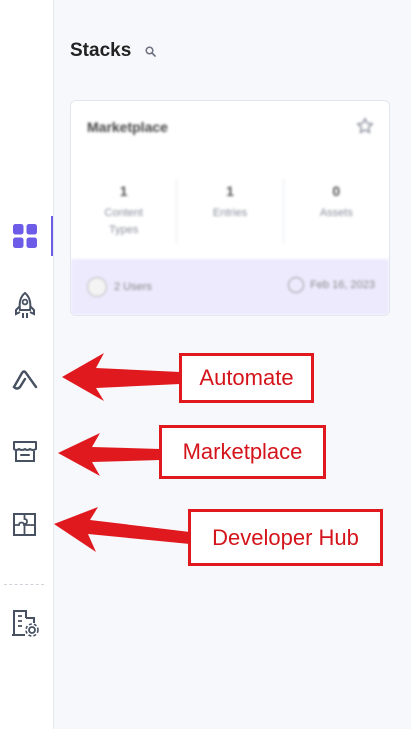  I want to click on active-indicator, so click(52, 236).